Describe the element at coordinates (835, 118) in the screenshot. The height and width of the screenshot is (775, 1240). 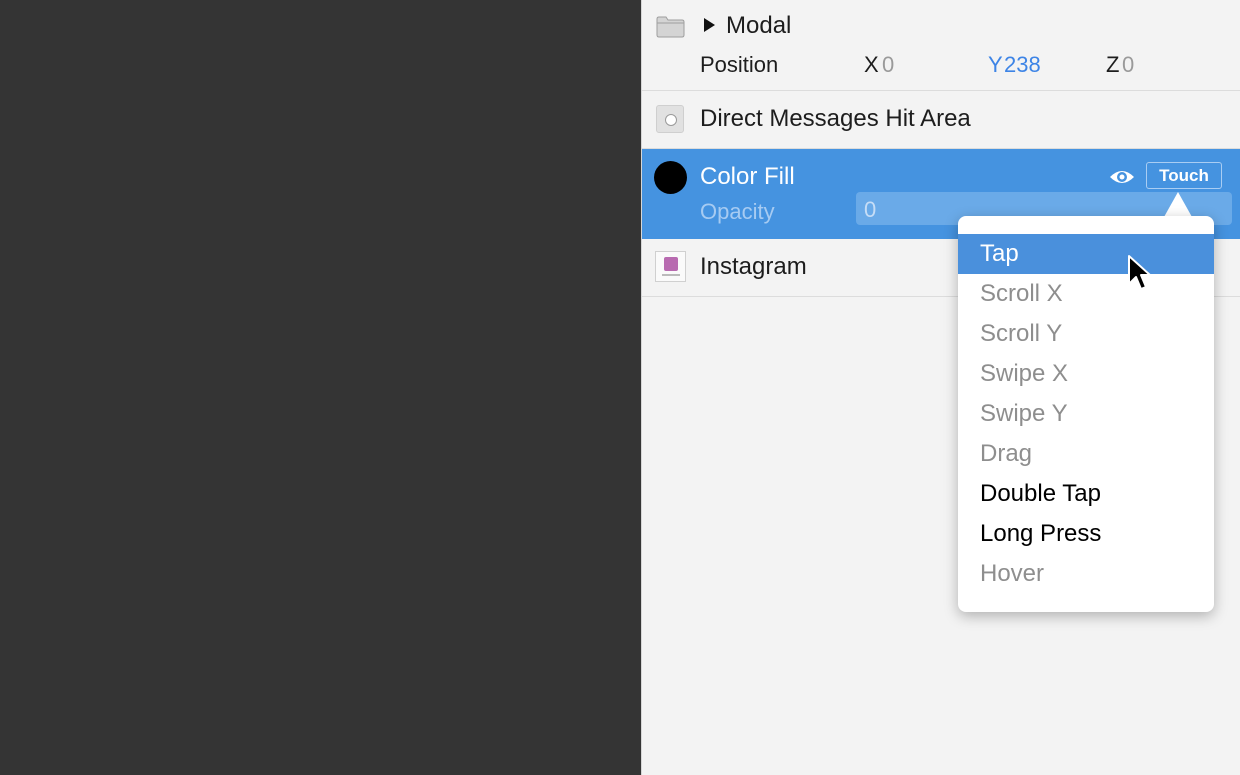
I see `layer-name: Direct Messages Hit Area` at that location.